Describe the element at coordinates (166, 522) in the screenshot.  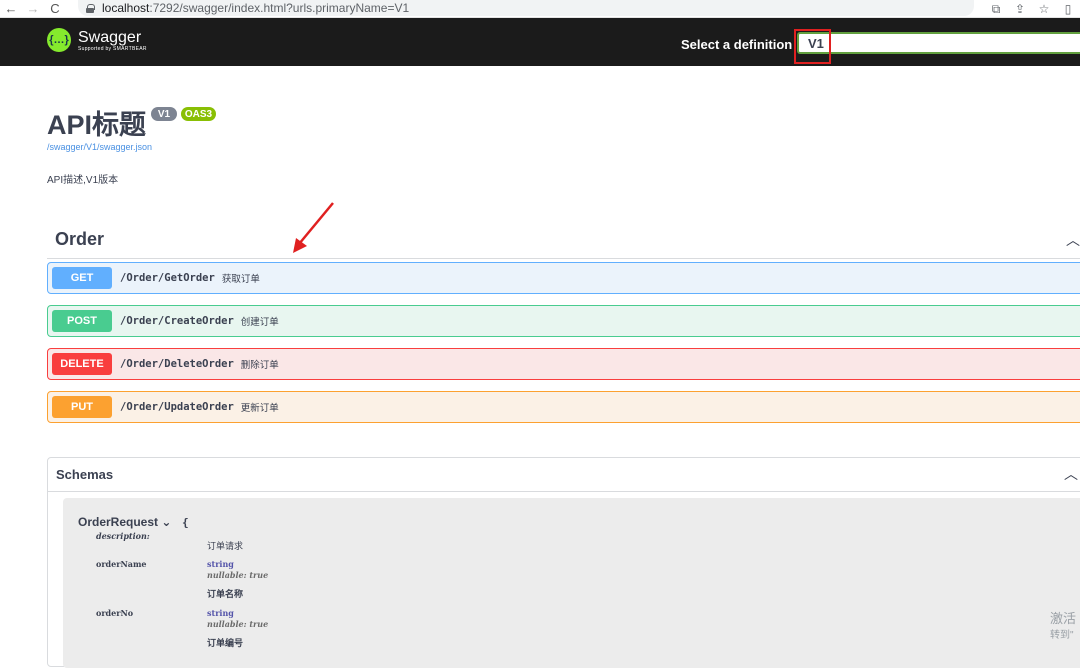
I see `chevron-down-icon: ⌄` at that location.